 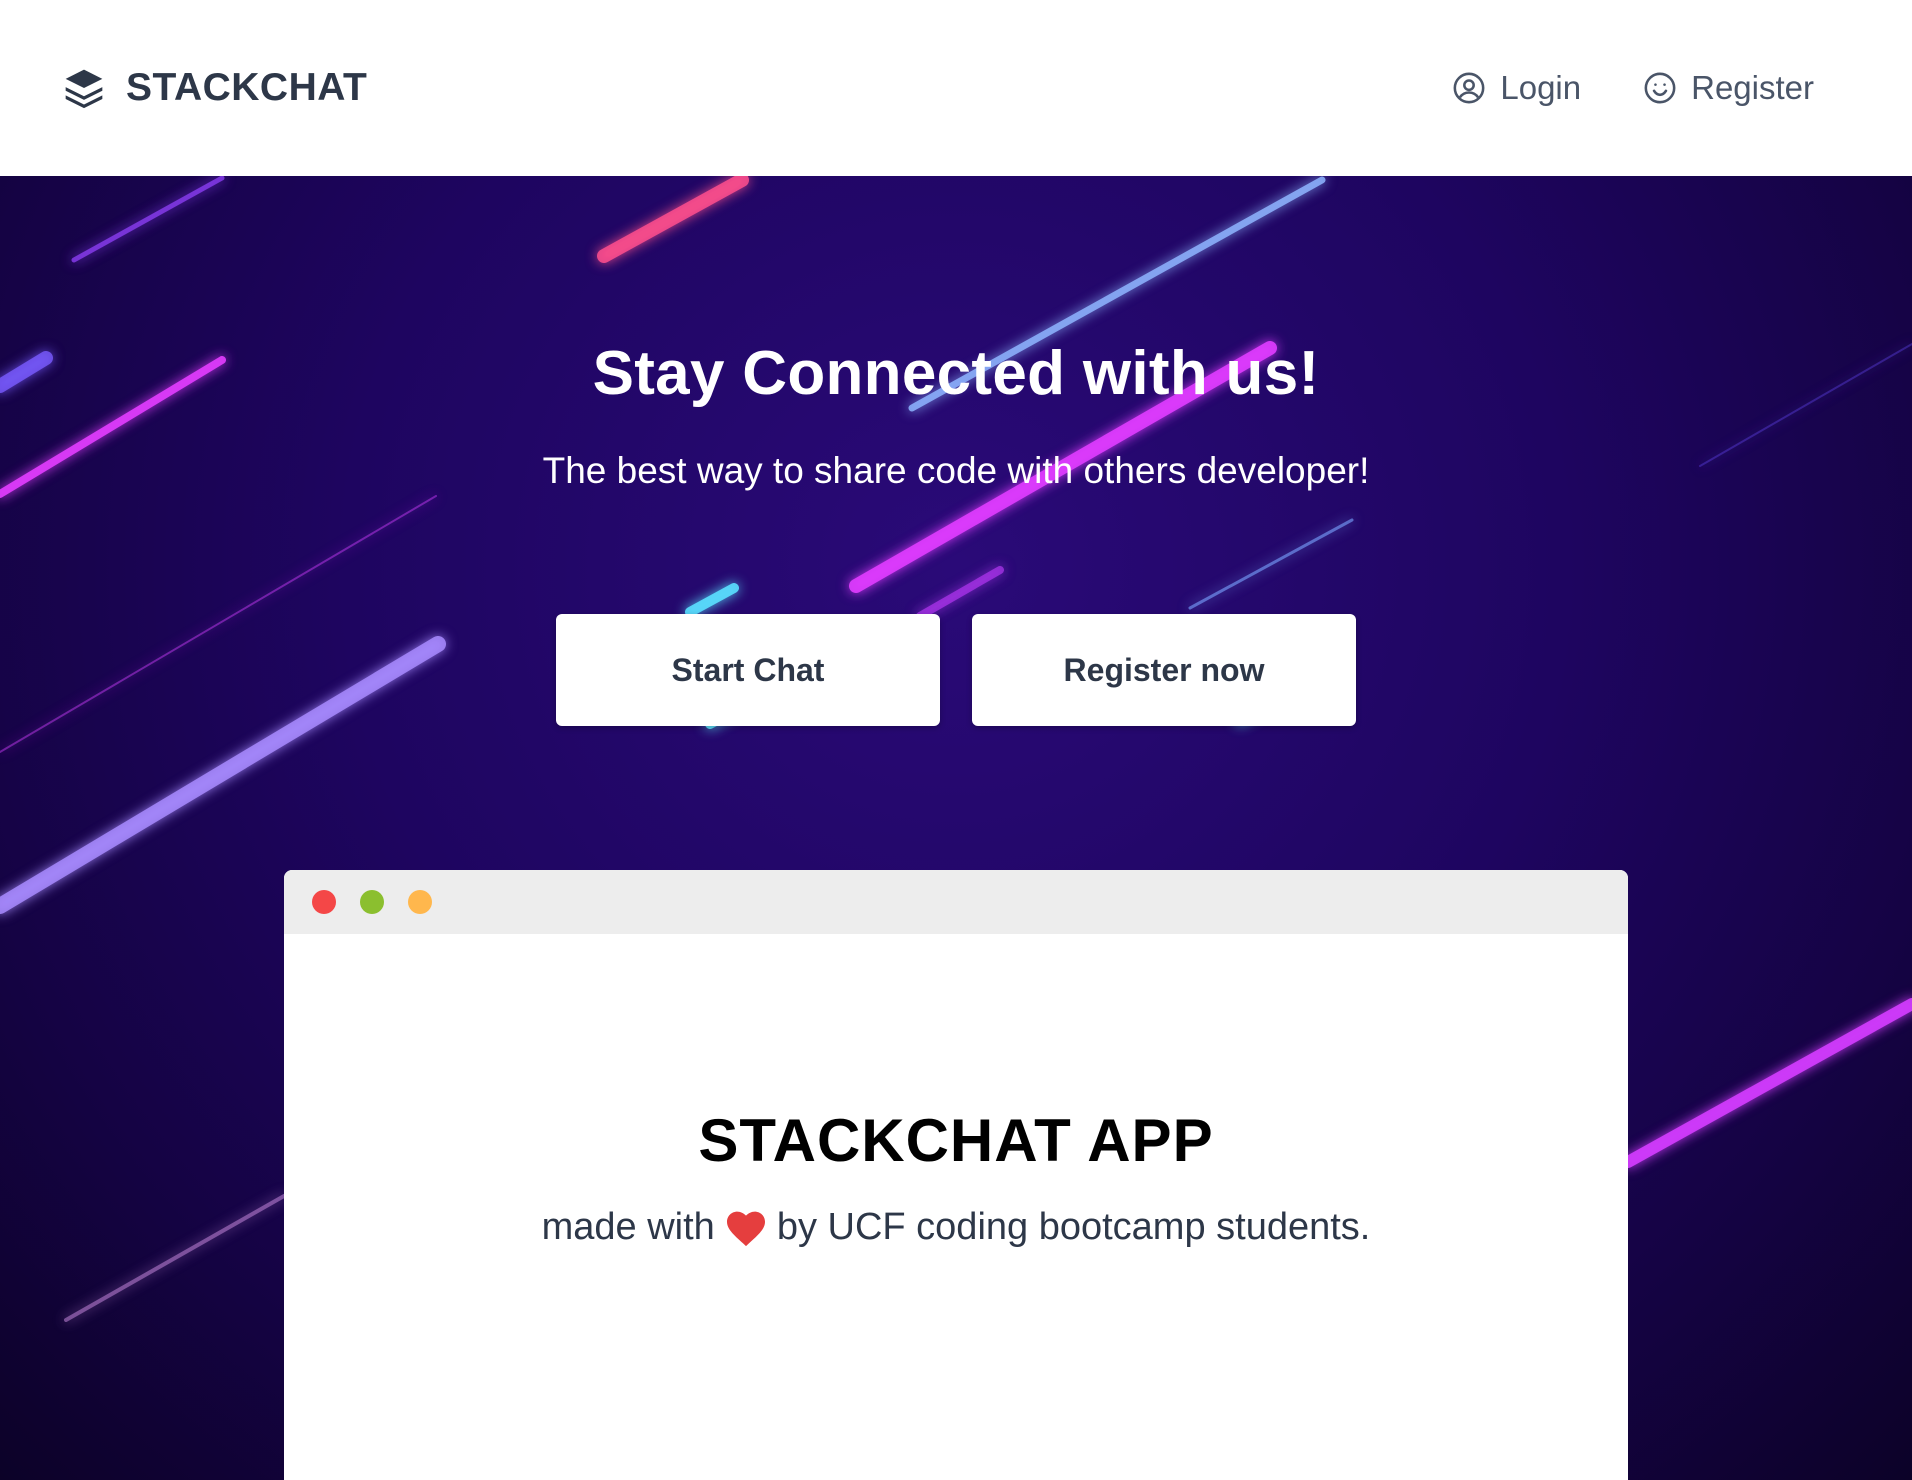 I want to click on tagline-after: by UCF coding bootcamp students., so click(x=1073, y=1227).